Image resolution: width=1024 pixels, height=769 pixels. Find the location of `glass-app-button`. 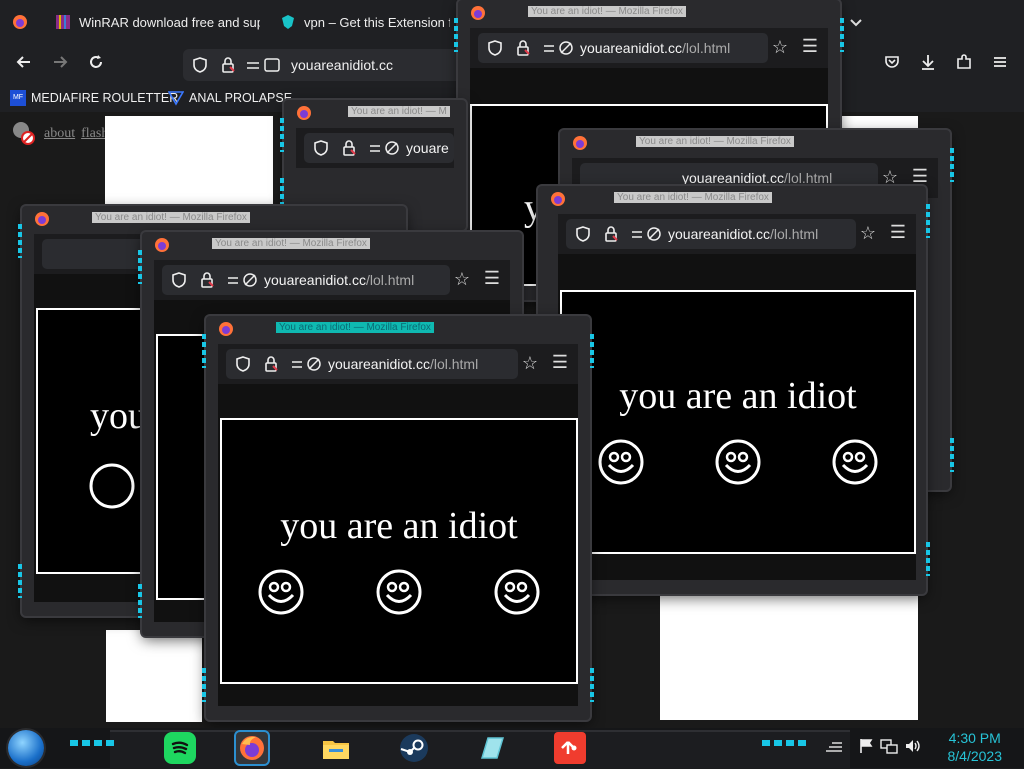

glass-app-button is located at coordinates (492, 748).